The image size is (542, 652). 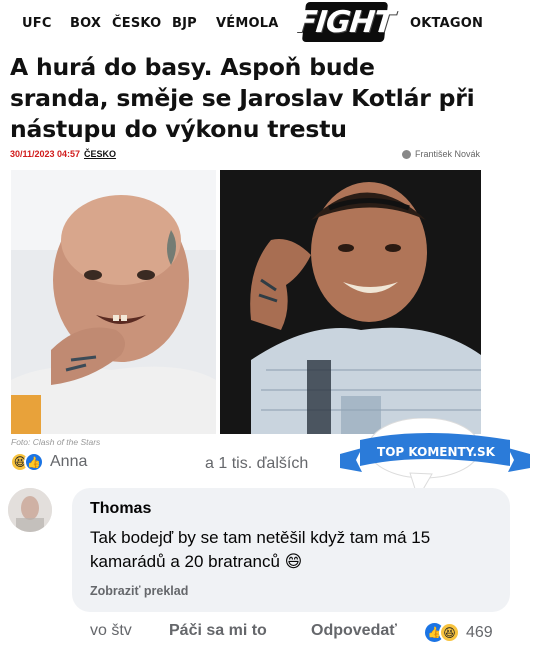 What do you see at coordinates (271, 633) in the screenshot?
I see `comment-actions: vo štv Páči sa mi to Odpovedať 👍 😆 469` at bounding box center [271, 633].